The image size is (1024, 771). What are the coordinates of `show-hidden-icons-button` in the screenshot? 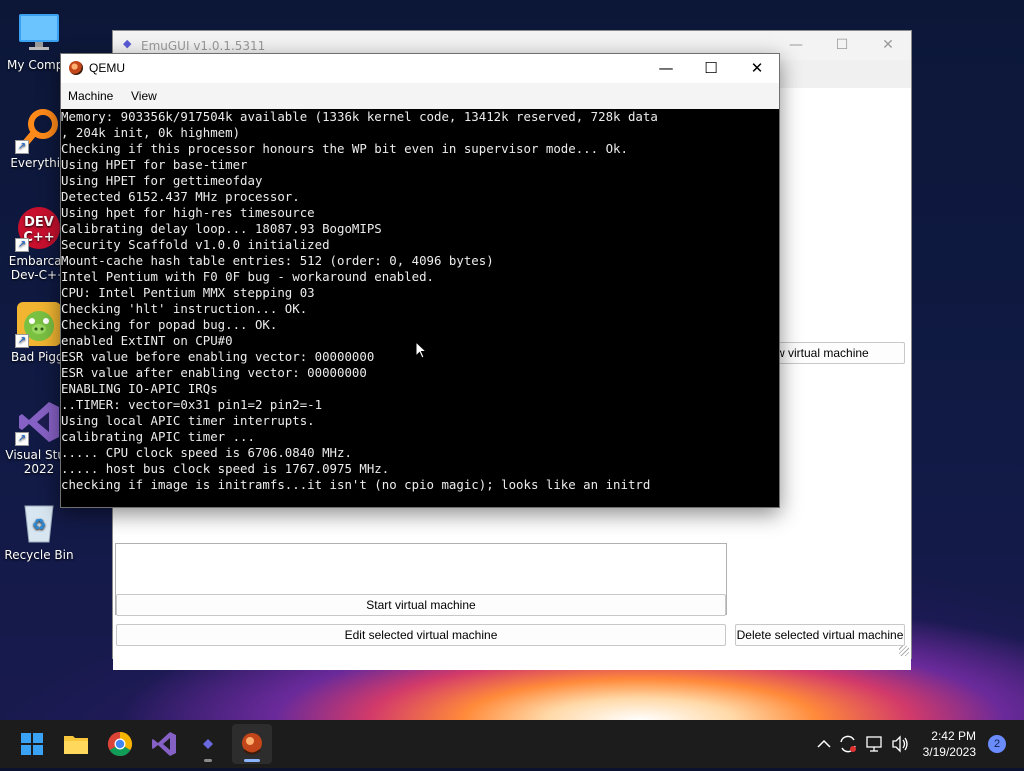 It's located at (824, 744).